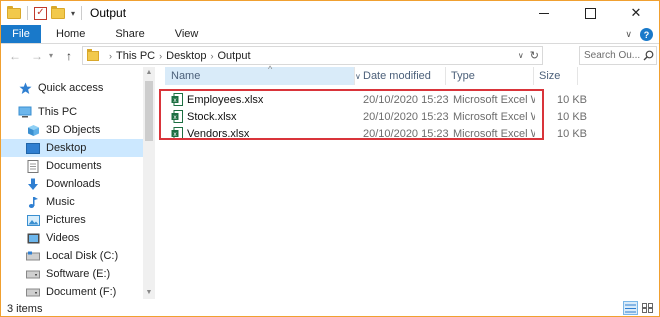 The image size is (660, 317). Describe the element at coordinates (33, 166) in the screenshot. I see `document-icon` at that location.